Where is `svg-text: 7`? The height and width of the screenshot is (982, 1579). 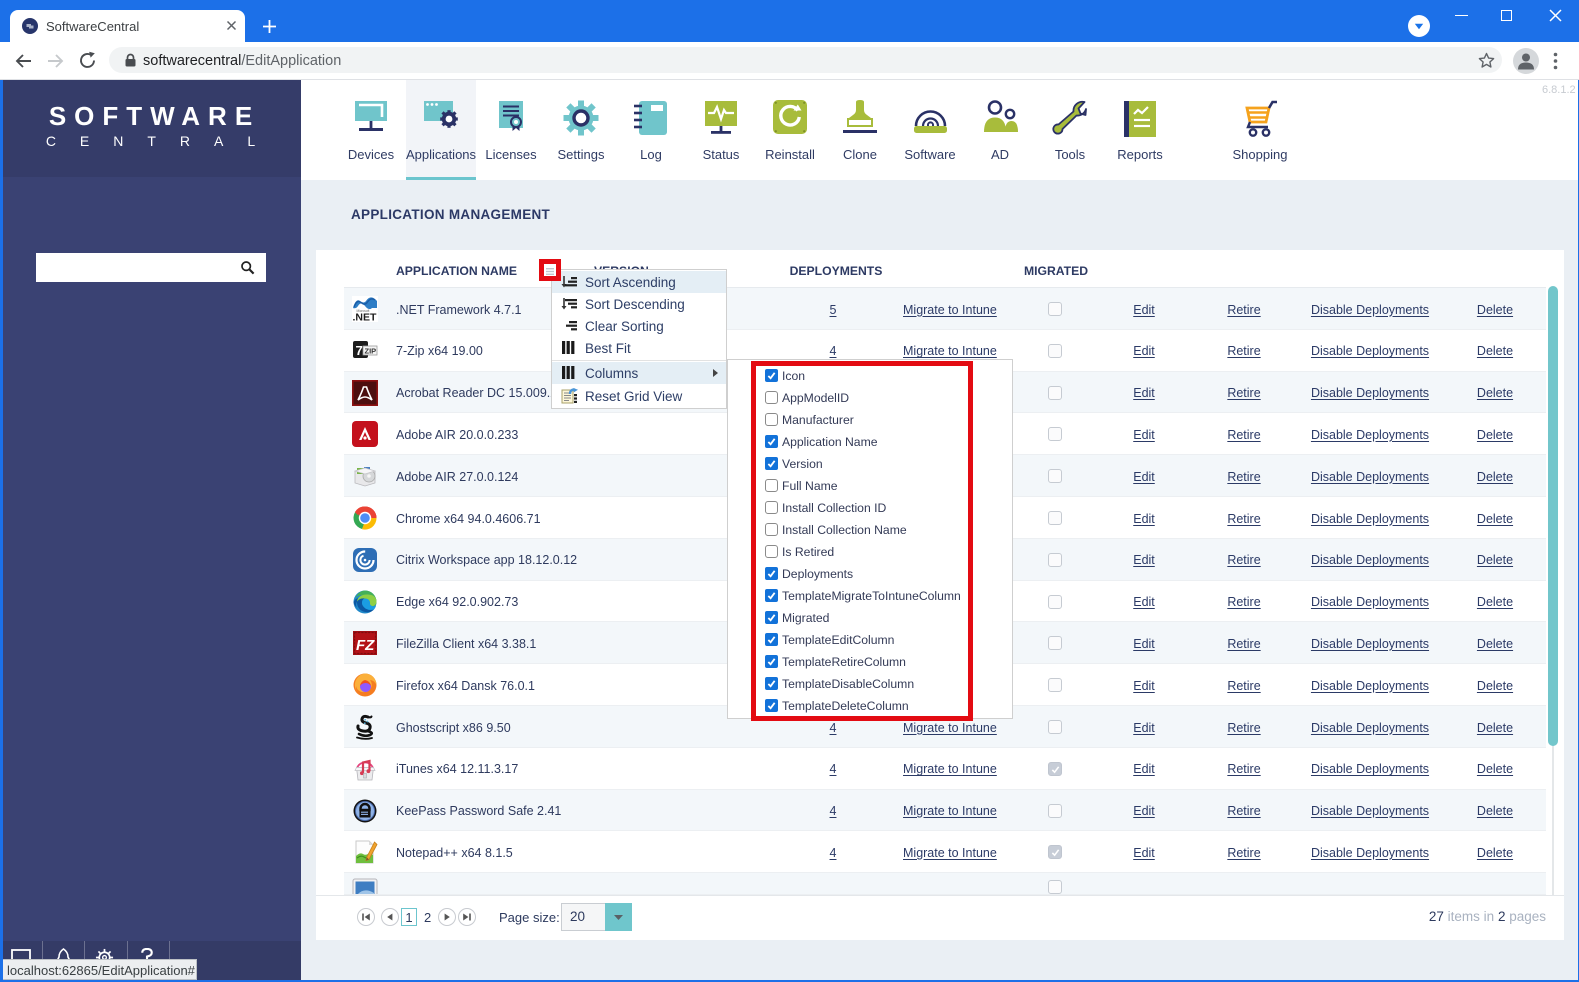
svg-text: 7 is located at coordinates (359, 350).